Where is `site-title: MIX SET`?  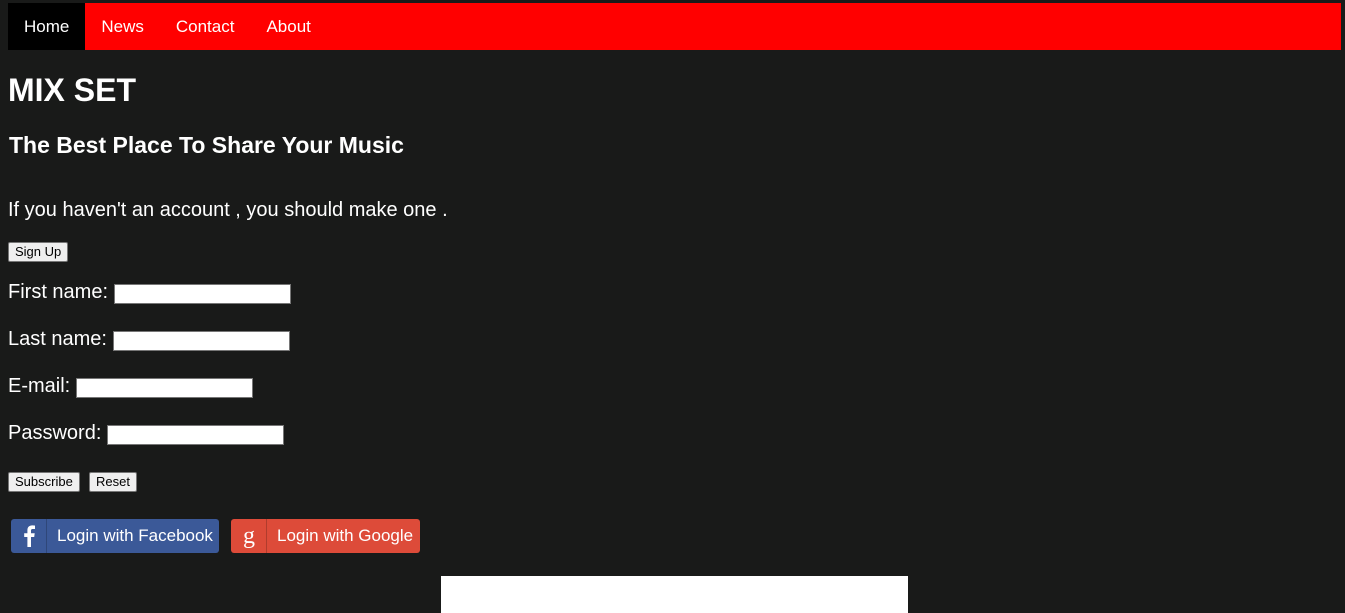
site-title: MIX SET is located at coordinates (72, 90).